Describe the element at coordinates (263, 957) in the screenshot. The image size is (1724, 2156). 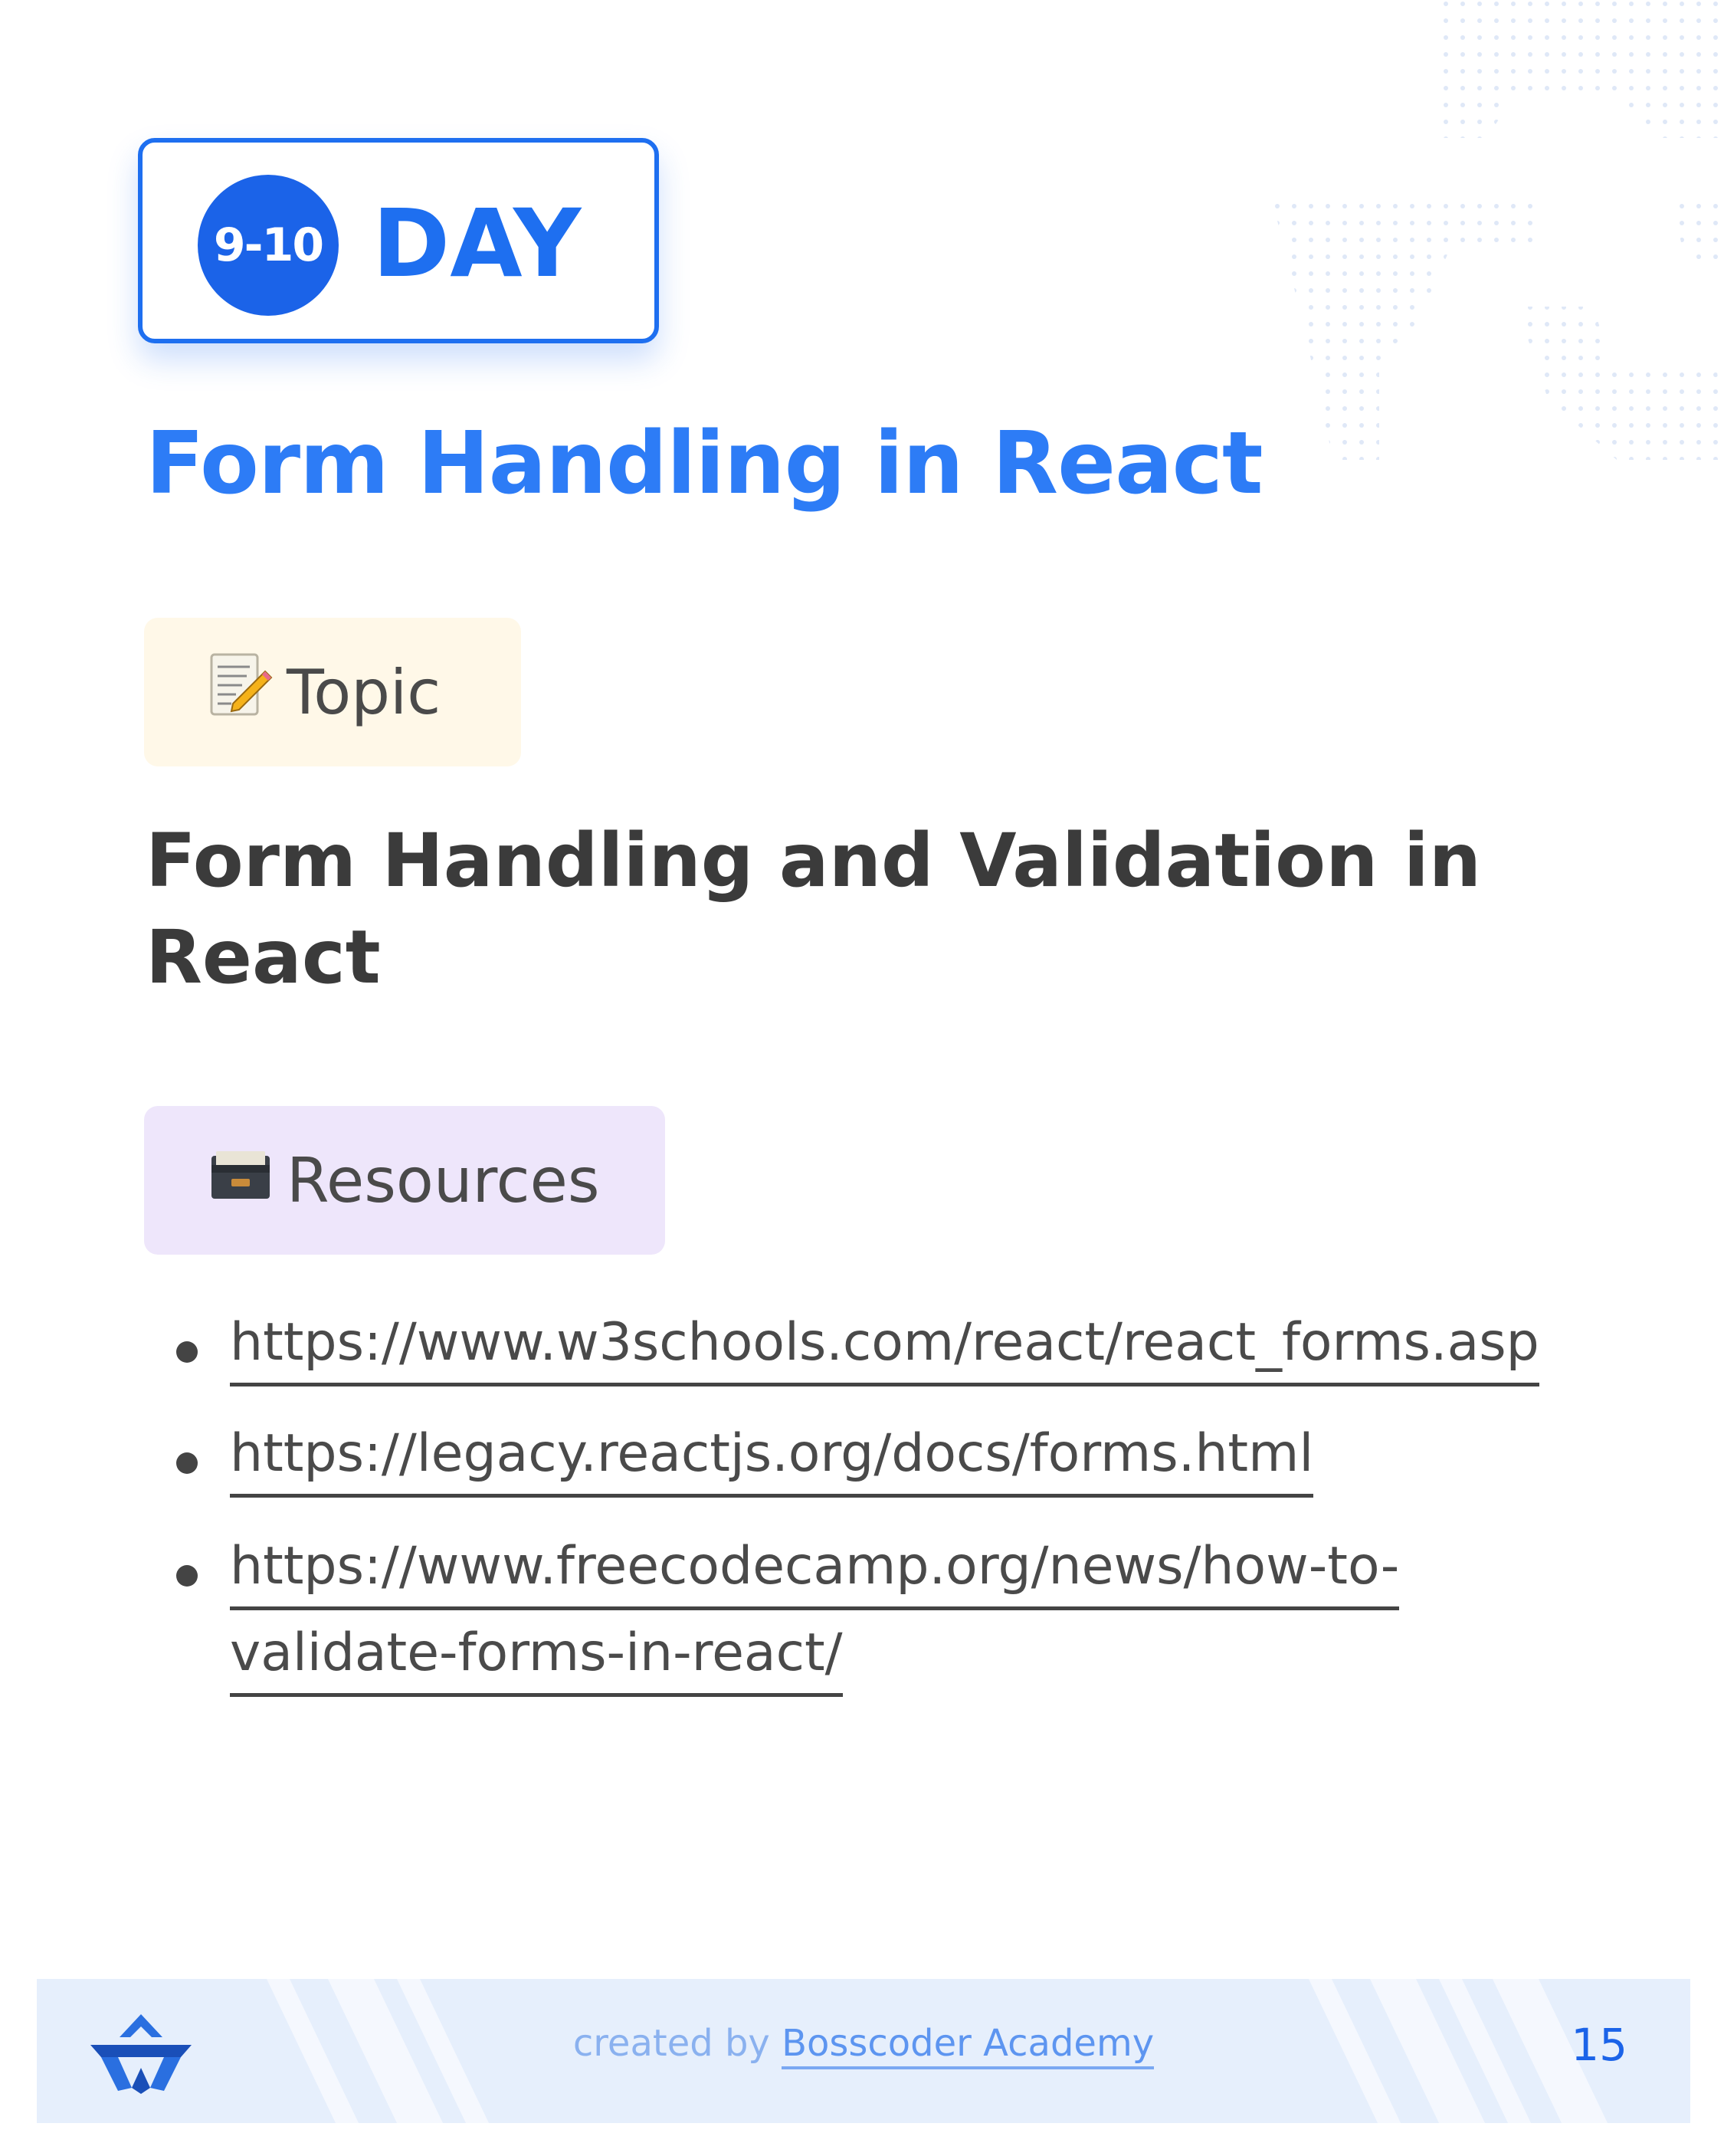
I see `topic-heading-line2: React` at that location.